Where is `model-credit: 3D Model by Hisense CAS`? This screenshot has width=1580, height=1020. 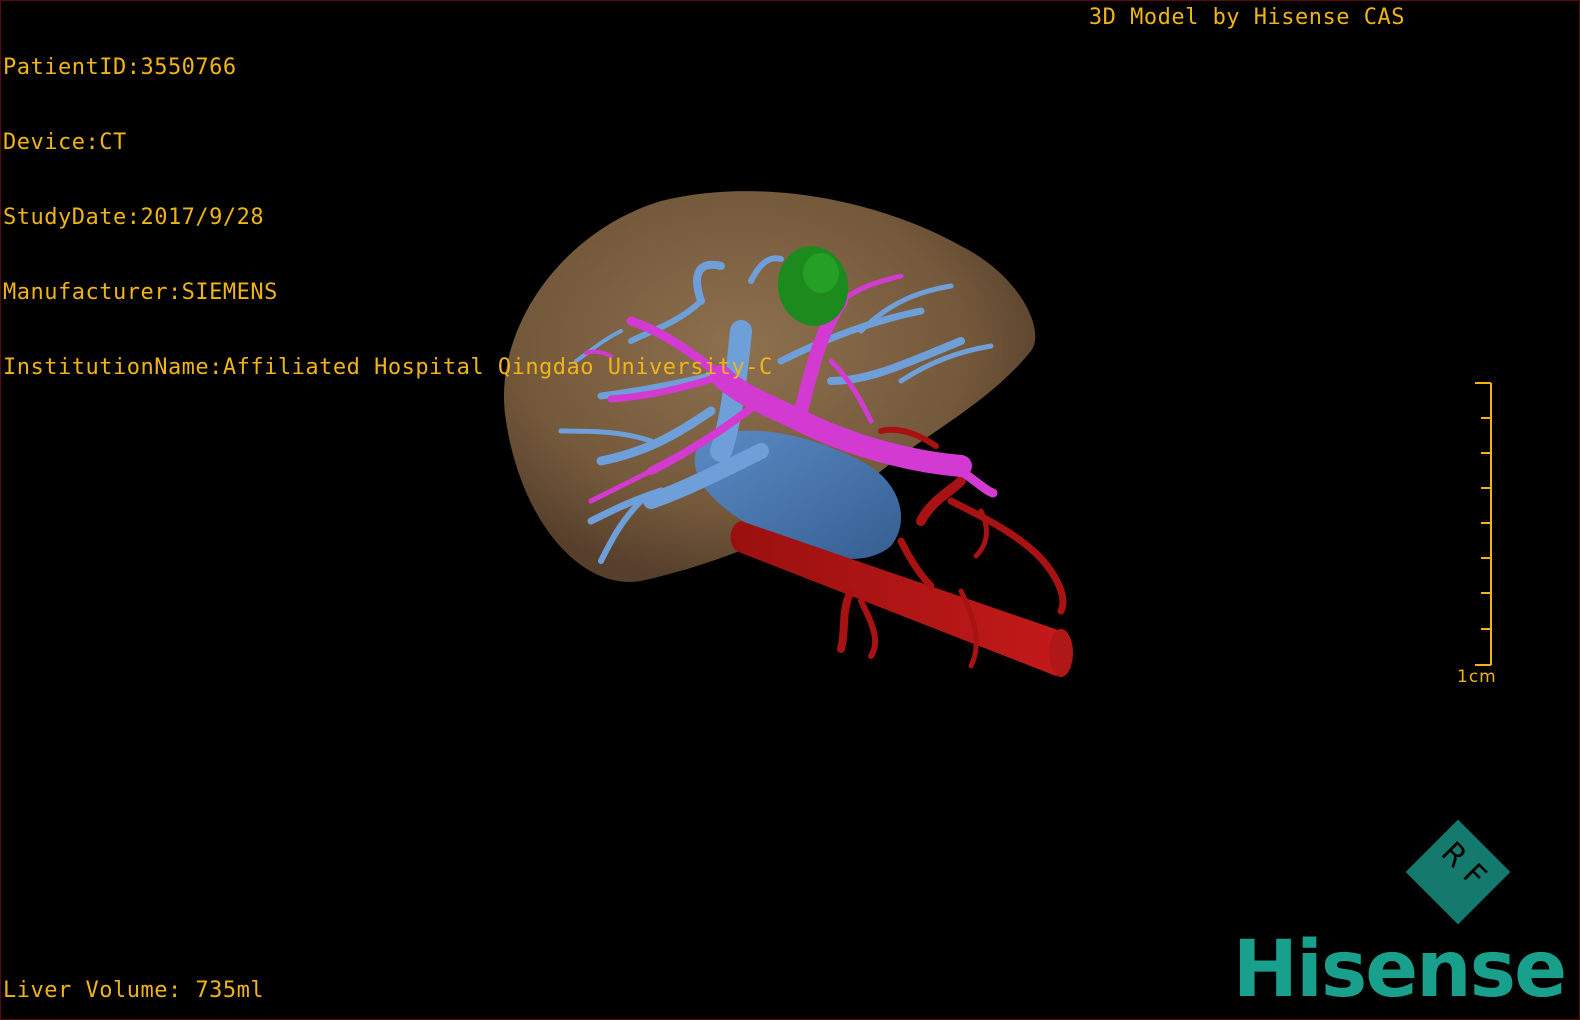
model-credit: 3D Model by Hisense CAS is located at coordinates (1246, 17).